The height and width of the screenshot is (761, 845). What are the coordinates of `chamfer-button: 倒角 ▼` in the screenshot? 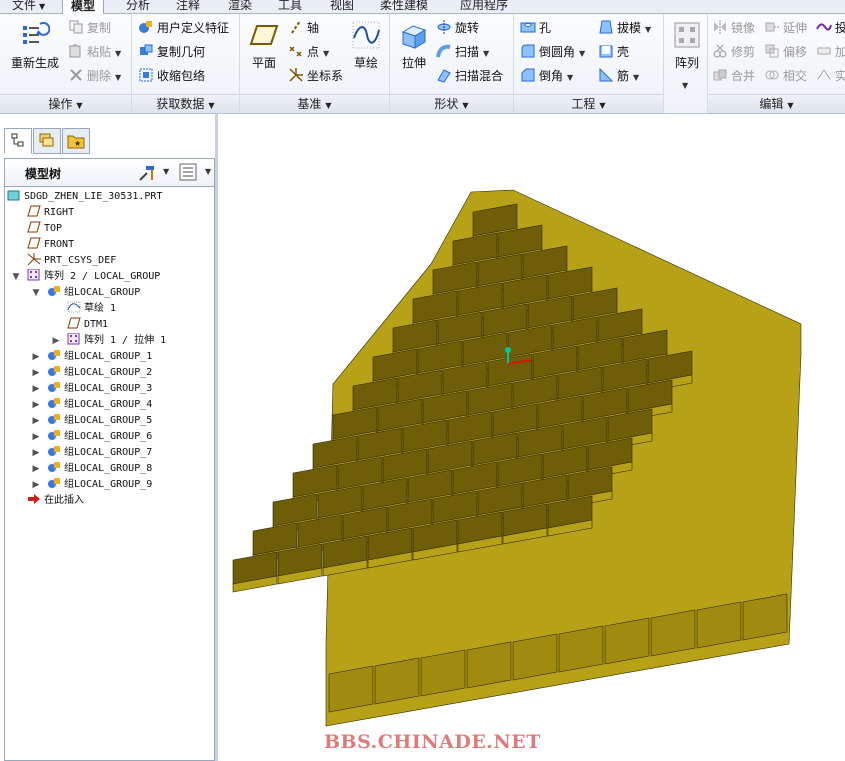 It's located at (546, 76).